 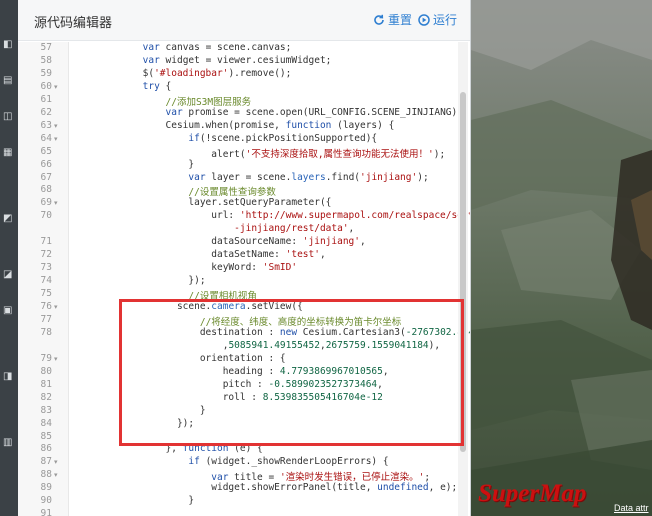 I want to click on code-line: //设置相机视角, so click(x=165, y=295).